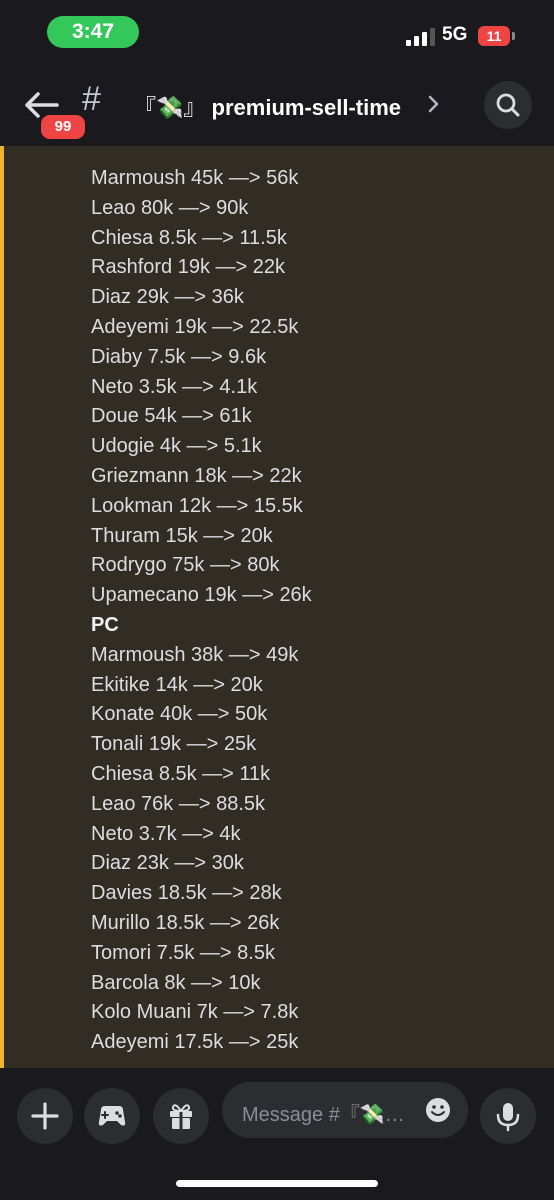 This screenshot has width=554, height=1200. What do you see at coordinates (63, 127) in the screenshot?
I see `unread-badge: 99` at bounding box center [63, 127].